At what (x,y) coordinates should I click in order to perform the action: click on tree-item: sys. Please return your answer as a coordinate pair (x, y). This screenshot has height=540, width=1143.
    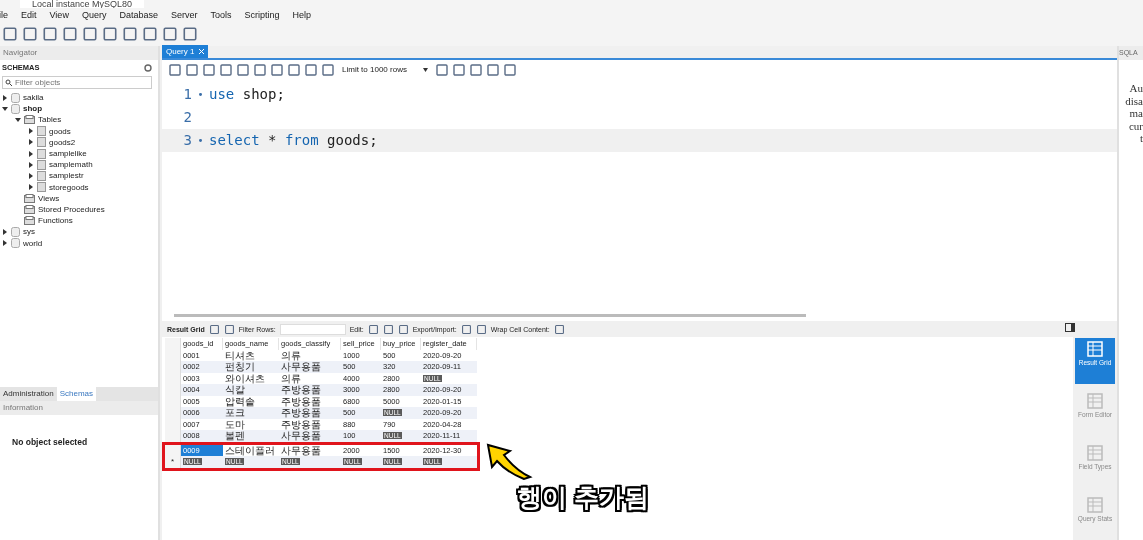
    Looking at the image, I should click on (29, 232).